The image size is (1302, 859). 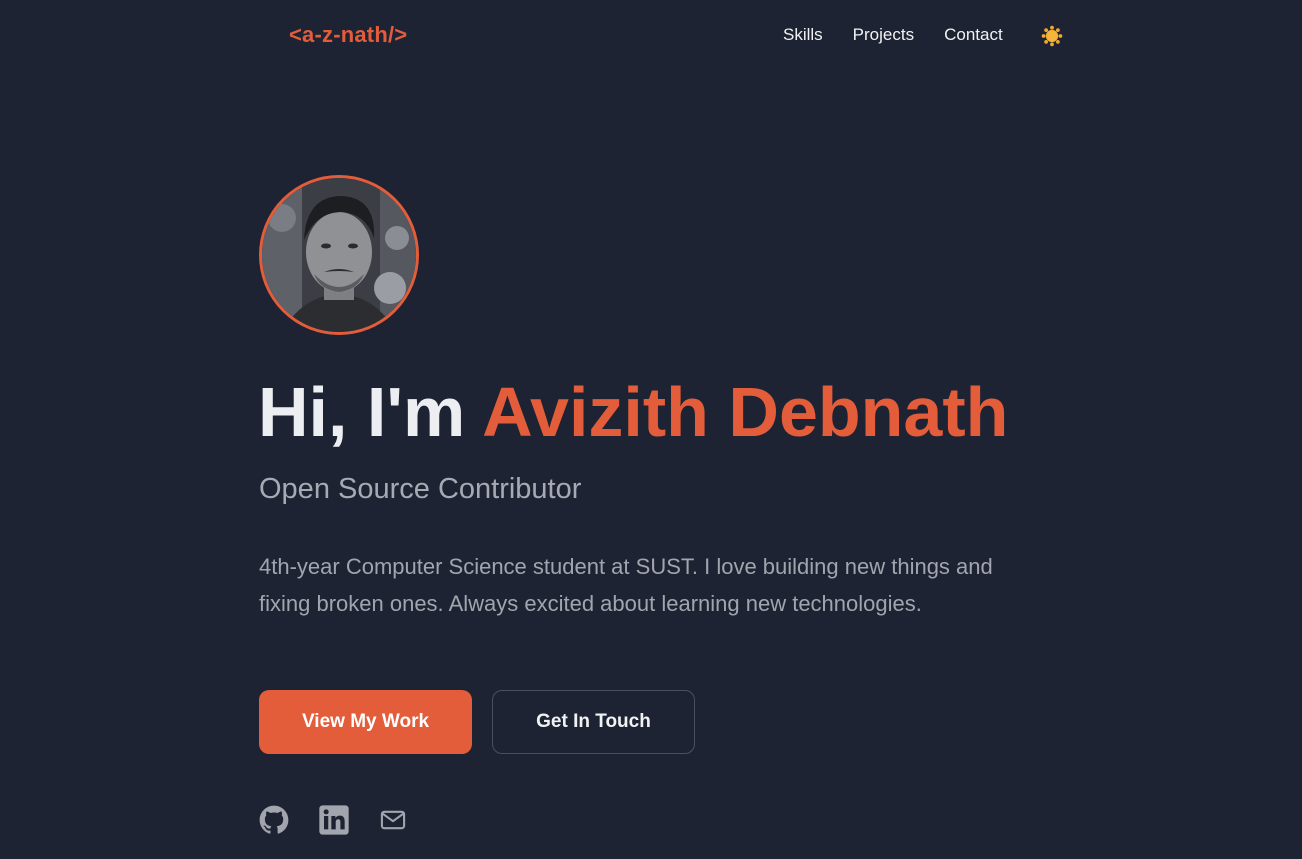 What do you see at coordinates (365, 722) in the screenshot?
I see `view-my-work-button: View My Work` at bounding box center [365, 722].